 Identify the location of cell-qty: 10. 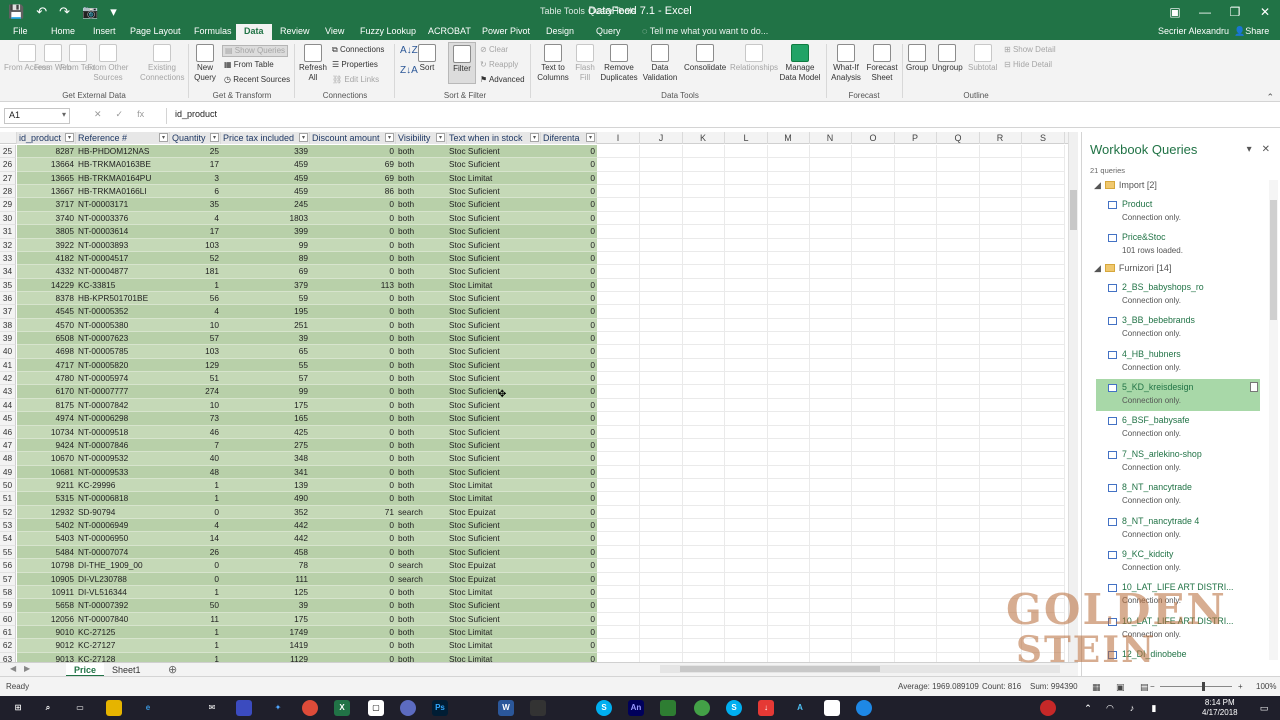
(195, 405).